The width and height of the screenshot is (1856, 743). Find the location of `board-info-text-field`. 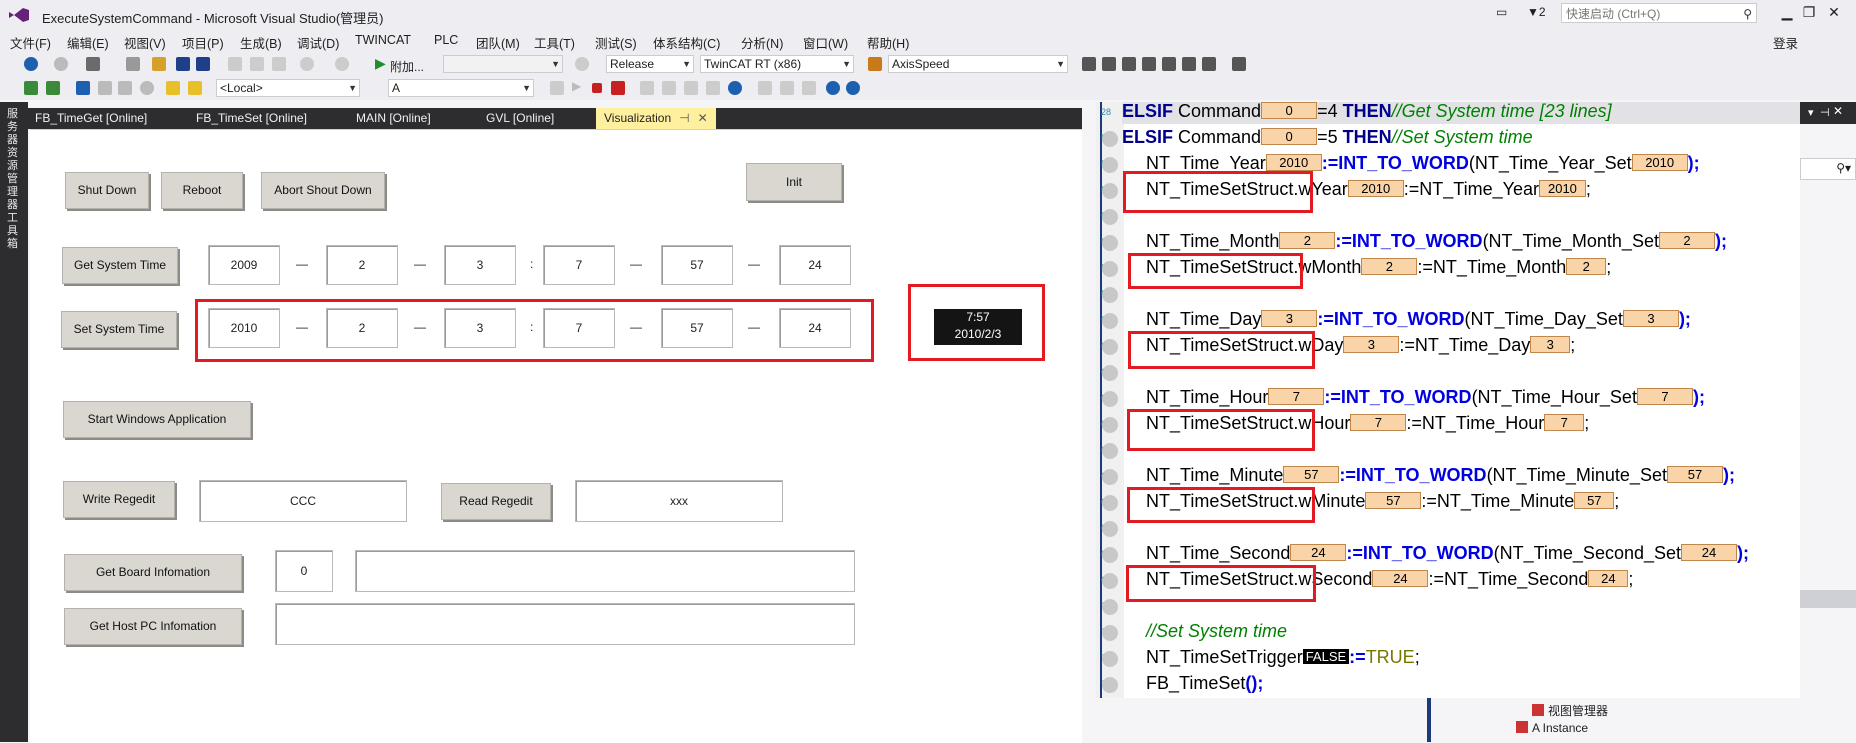

board-info-text-field is located at coordinates (605, 571).